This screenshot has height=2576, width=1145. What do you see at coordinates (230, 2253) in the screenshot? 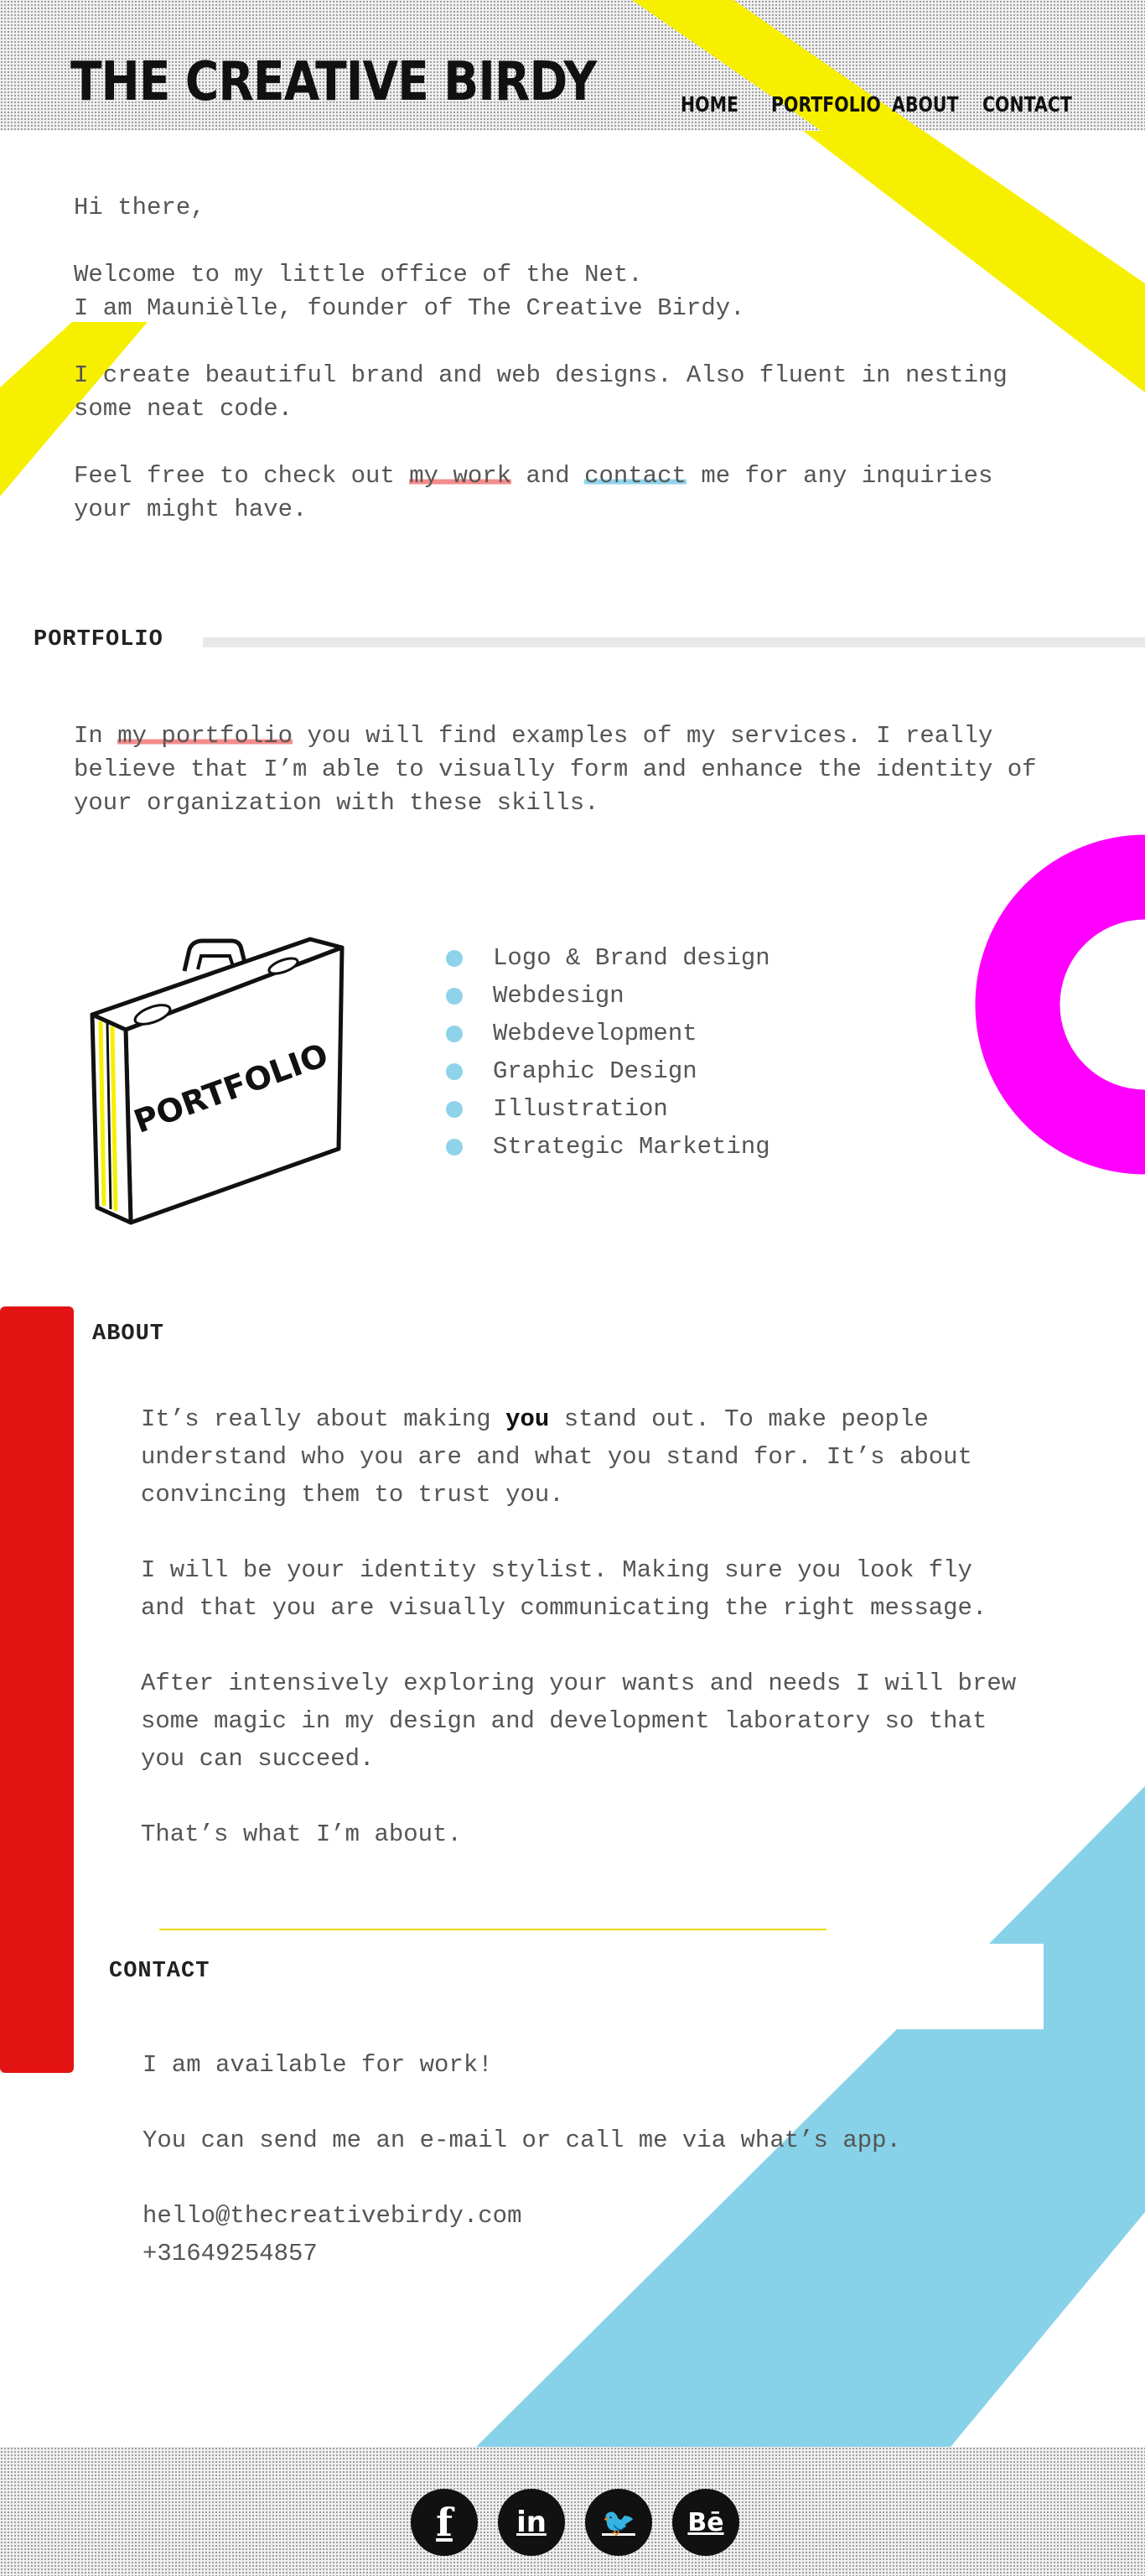
I see `contact-phone-link: +31649254857` at bounding box center [230, 2253].